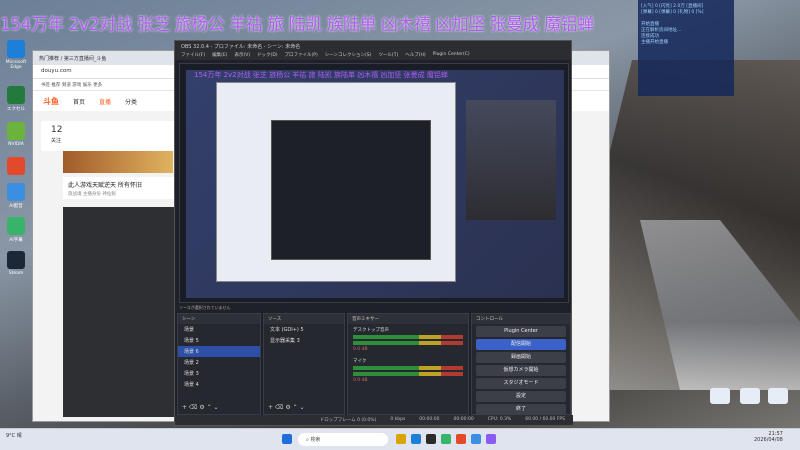  Describe the element at coordinates (373, 46) in the screenshot. I see `obs-title: OBS 32.0.4 - プロファイル: 未命名 - シーン: 未命名` at that location.